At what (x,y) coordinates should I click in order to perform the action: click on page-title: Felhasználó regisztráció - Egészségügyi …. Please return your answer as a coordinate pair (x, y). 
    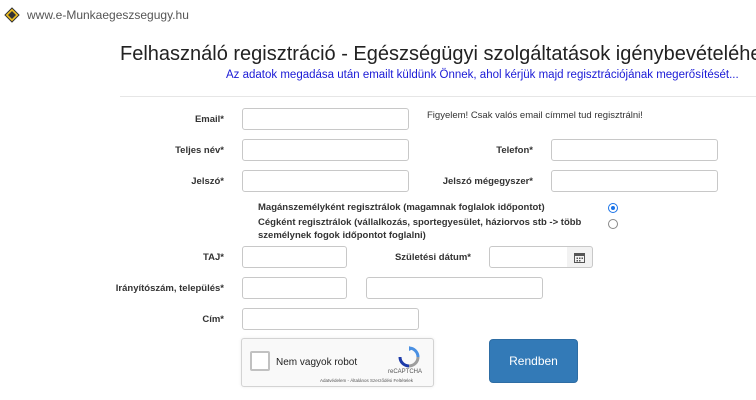
    Looking at the image, I should click on (438, 54).